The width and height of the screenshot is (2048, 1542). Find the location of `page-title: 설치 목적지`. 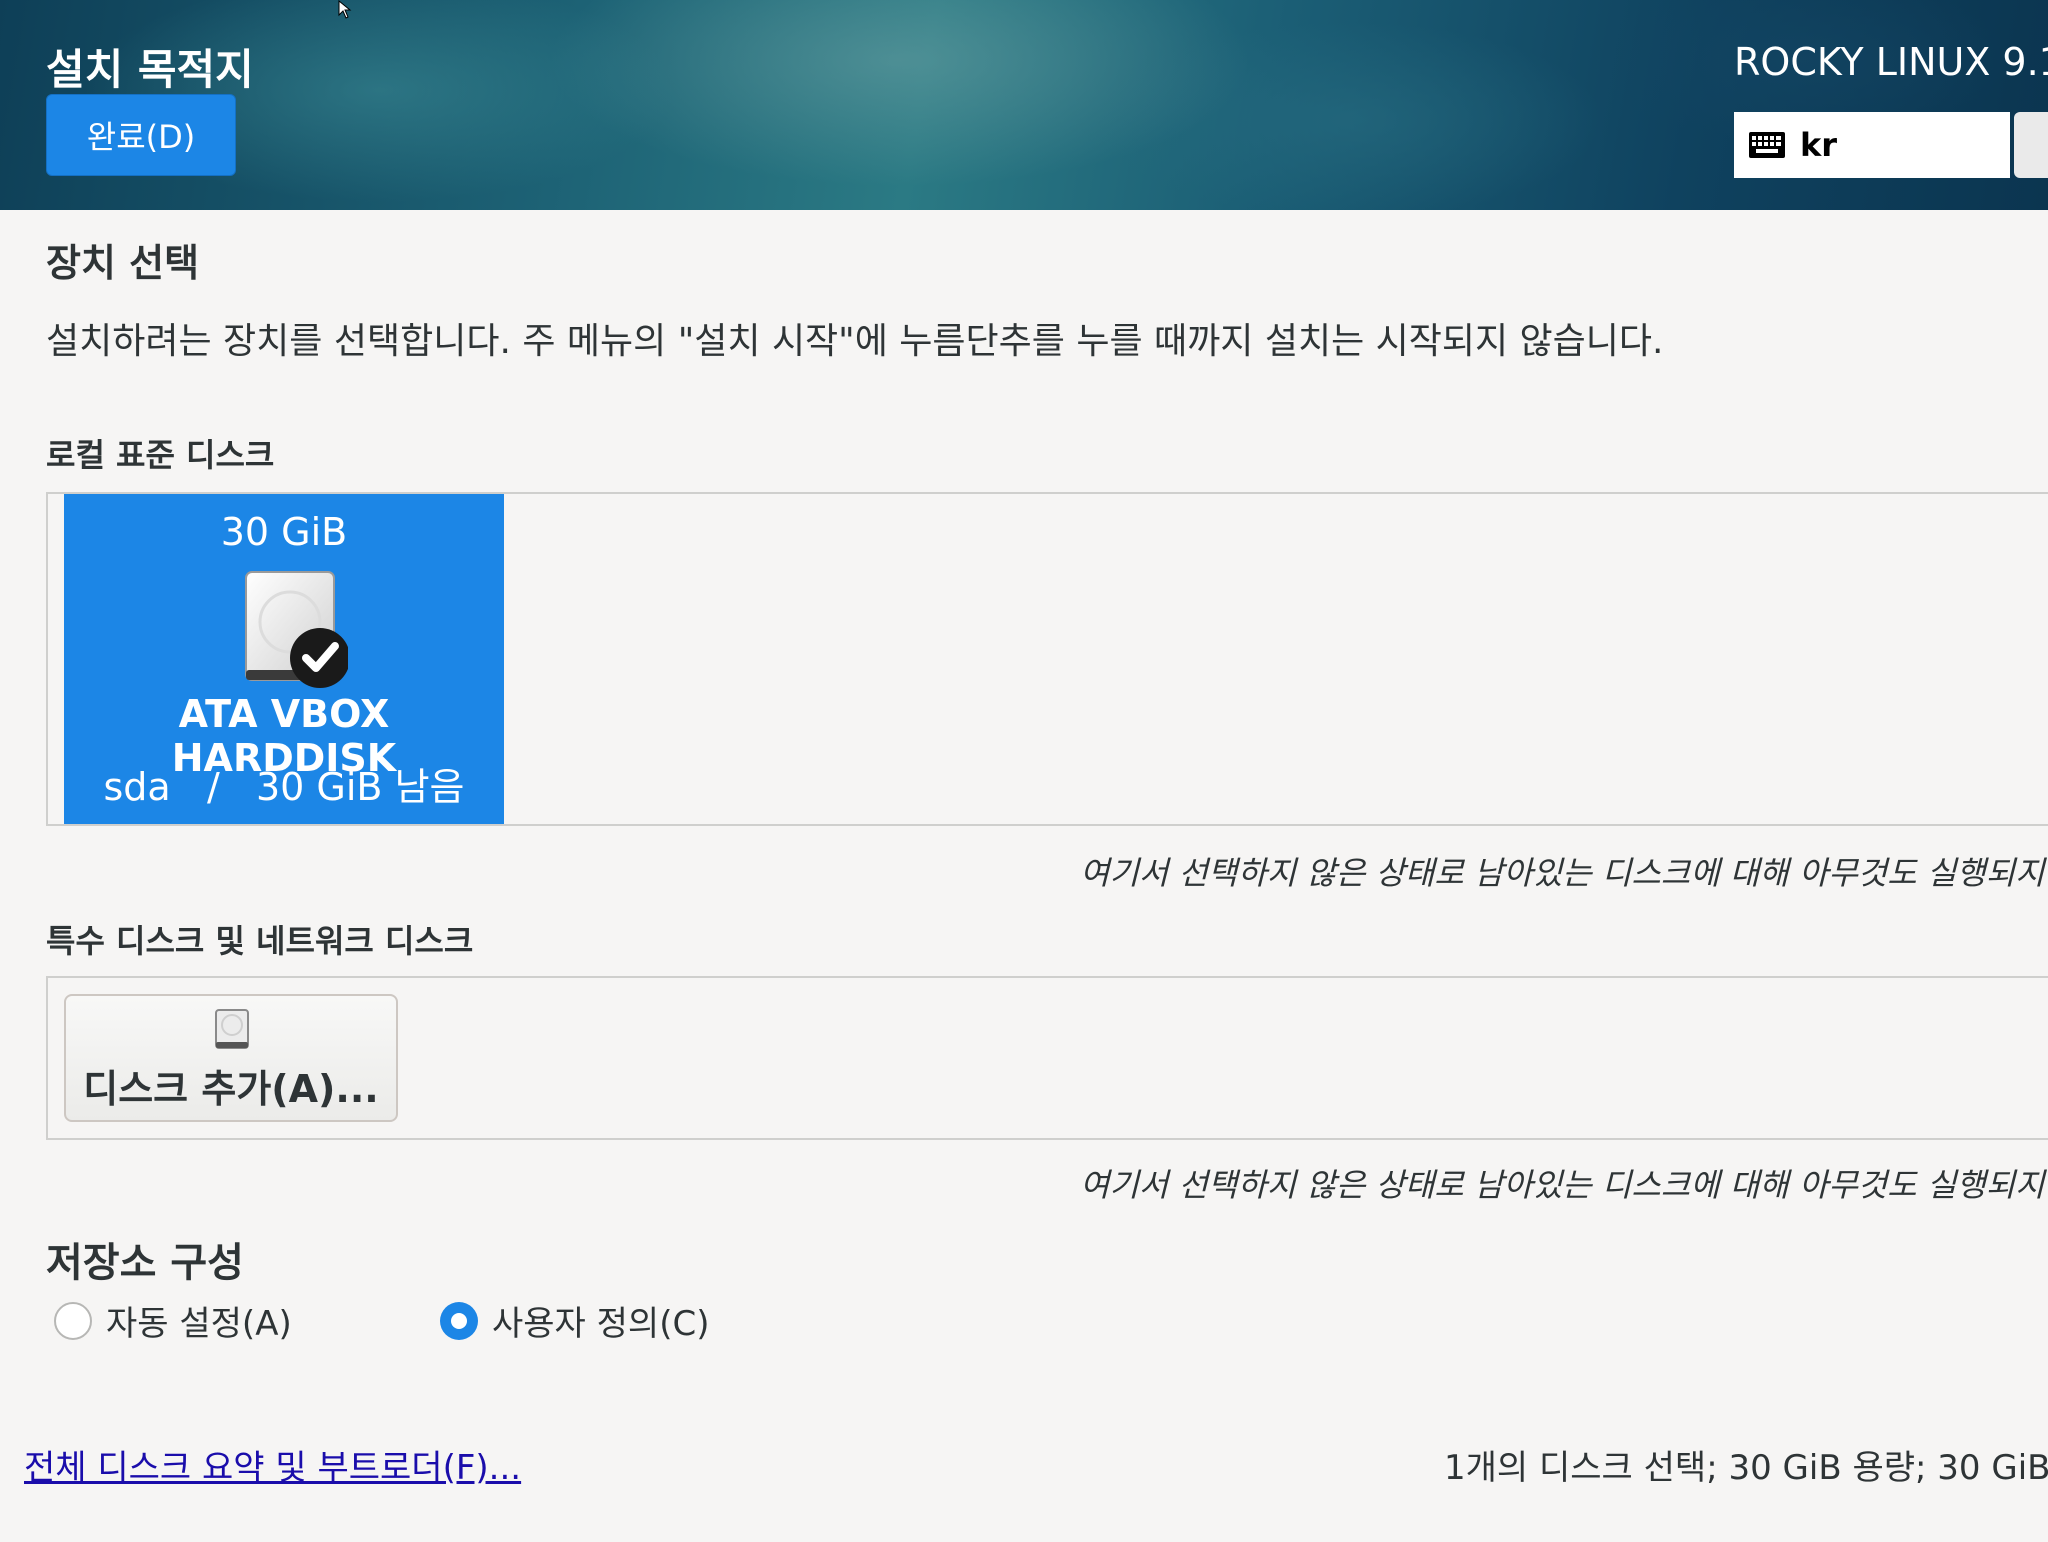

page-title: 설치 목적지 is located at coordinates (150, 69).